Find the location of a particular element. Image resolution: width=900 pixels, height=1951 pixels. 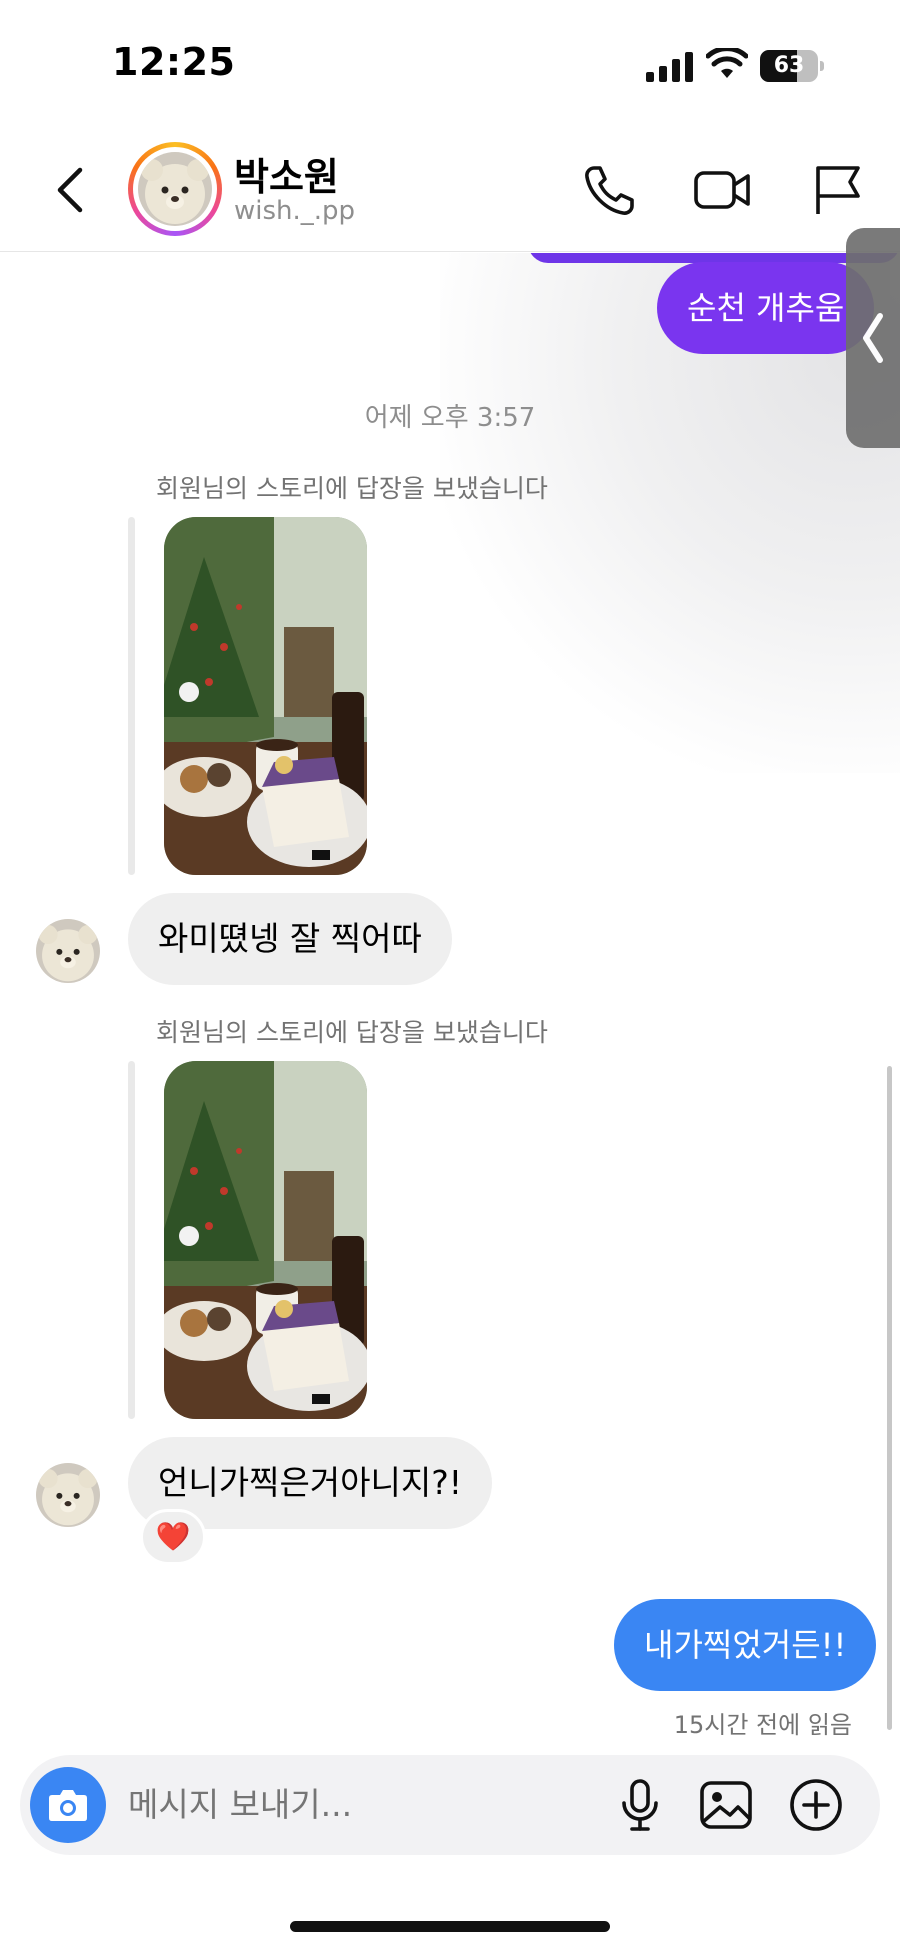

plus-circle-icon is located at coordinates (816, 1805).